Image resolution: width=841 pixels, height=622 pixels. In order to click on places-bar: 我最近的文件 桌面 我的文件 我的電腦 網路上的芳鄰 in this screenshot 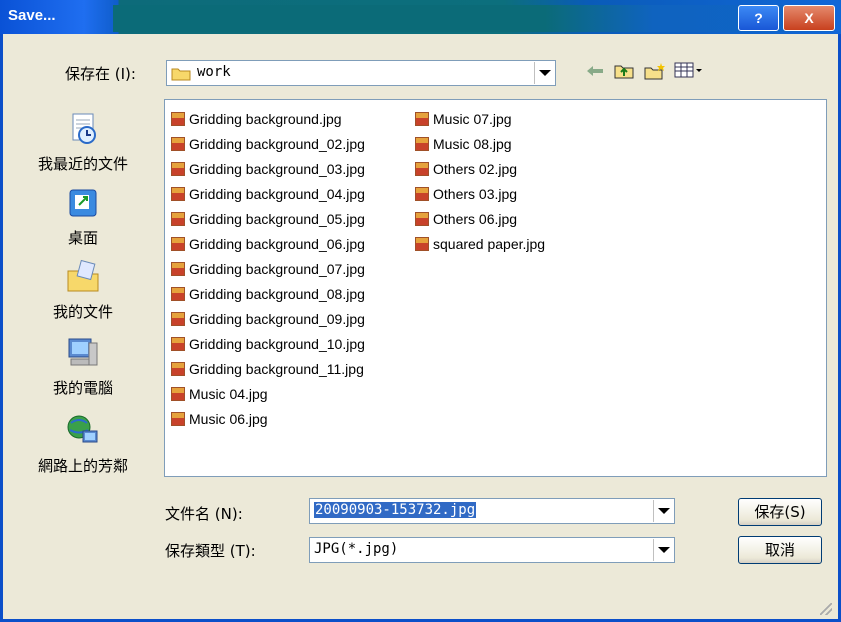, I will do `click(83, 287)`.